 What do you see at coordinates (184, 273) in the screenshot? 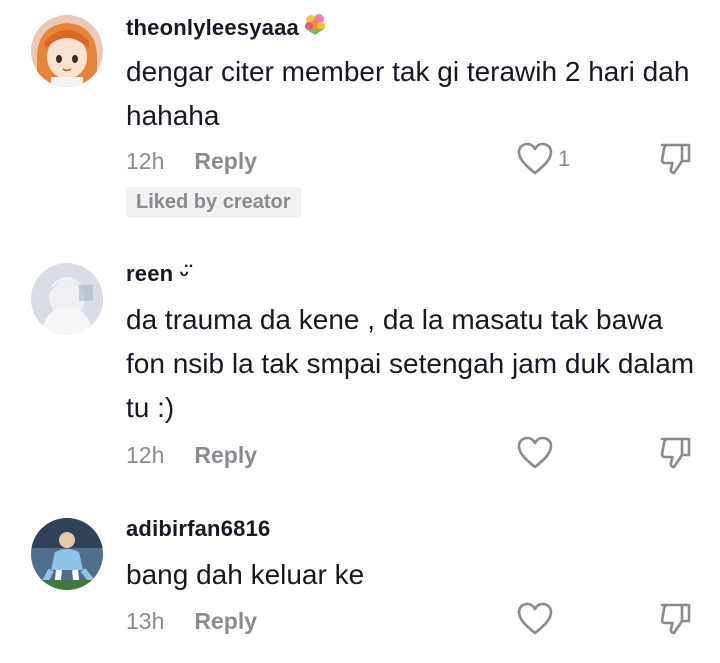
I see `username-suffix: ᵕ̈` at bounding box center [184, 273].